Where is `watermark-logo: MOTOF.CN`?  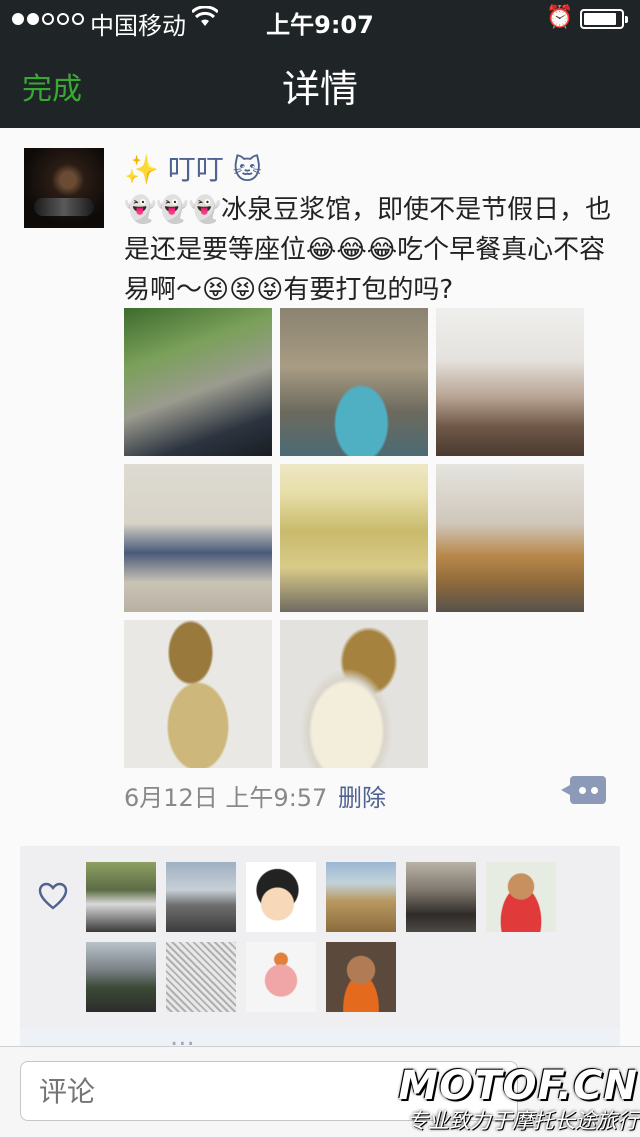 watermark-logo: MOTOF.CN is located at coordinates (518, 1086).